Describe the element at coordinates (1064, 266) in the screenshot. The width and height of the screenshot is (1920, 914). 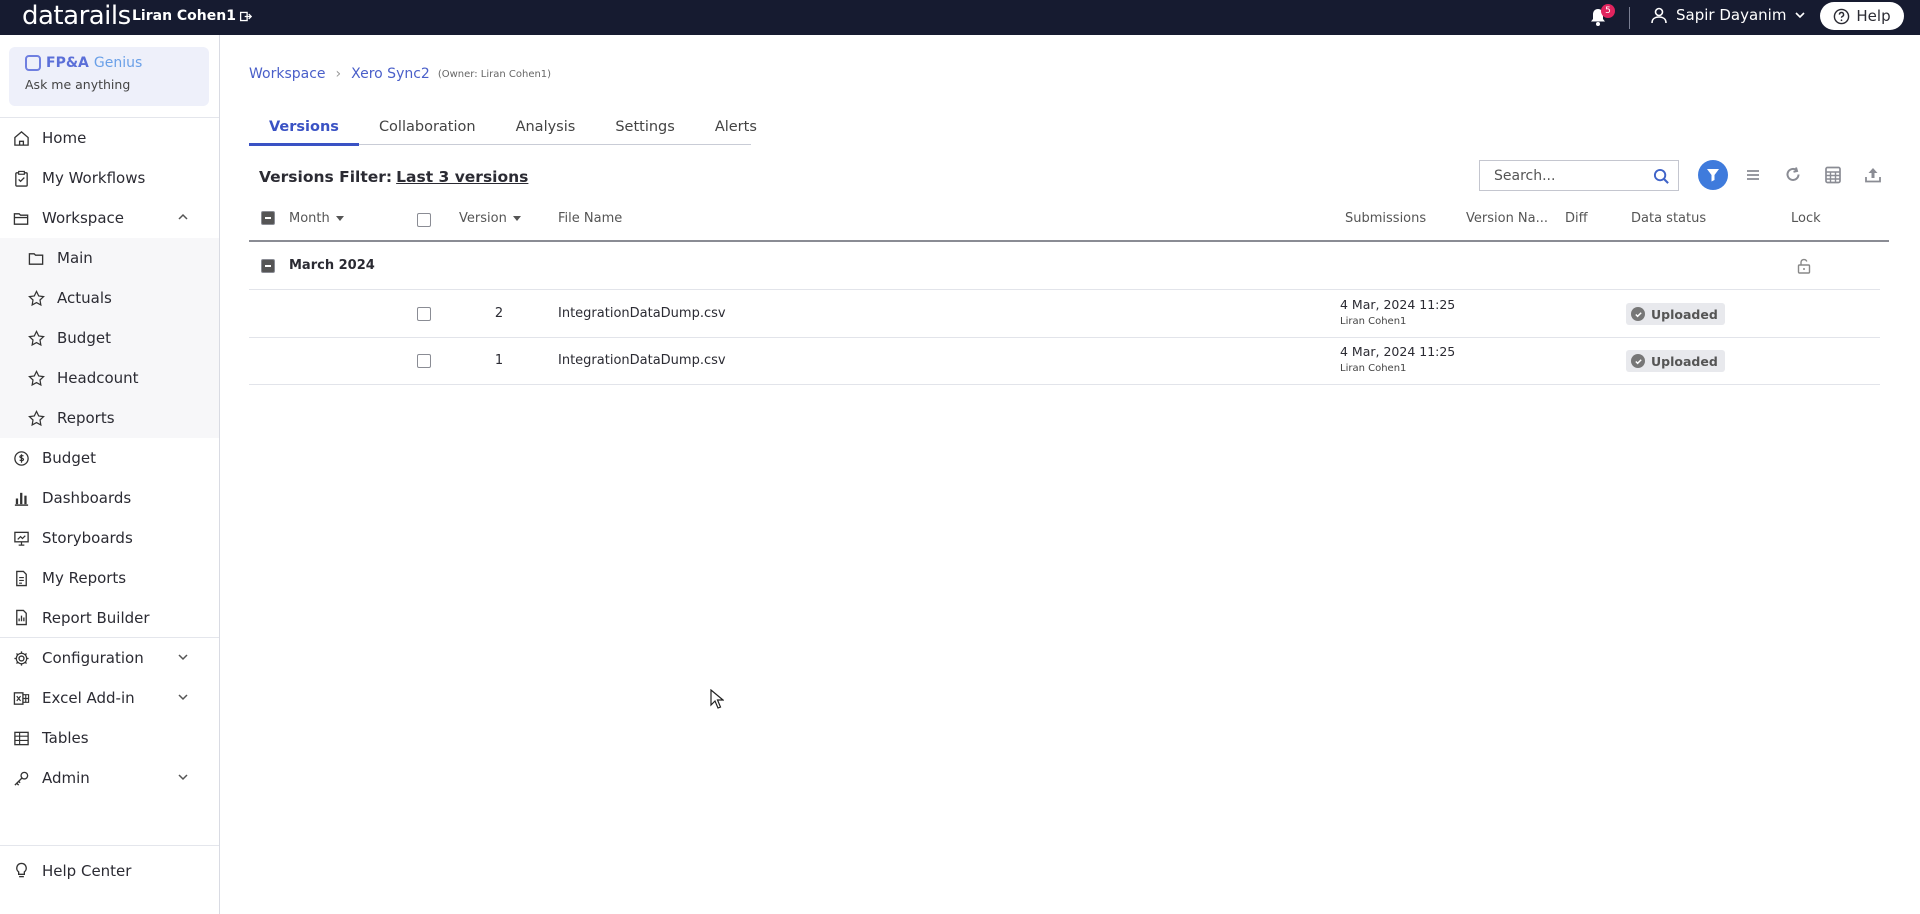
I see `group-row: March 2024` at that location.